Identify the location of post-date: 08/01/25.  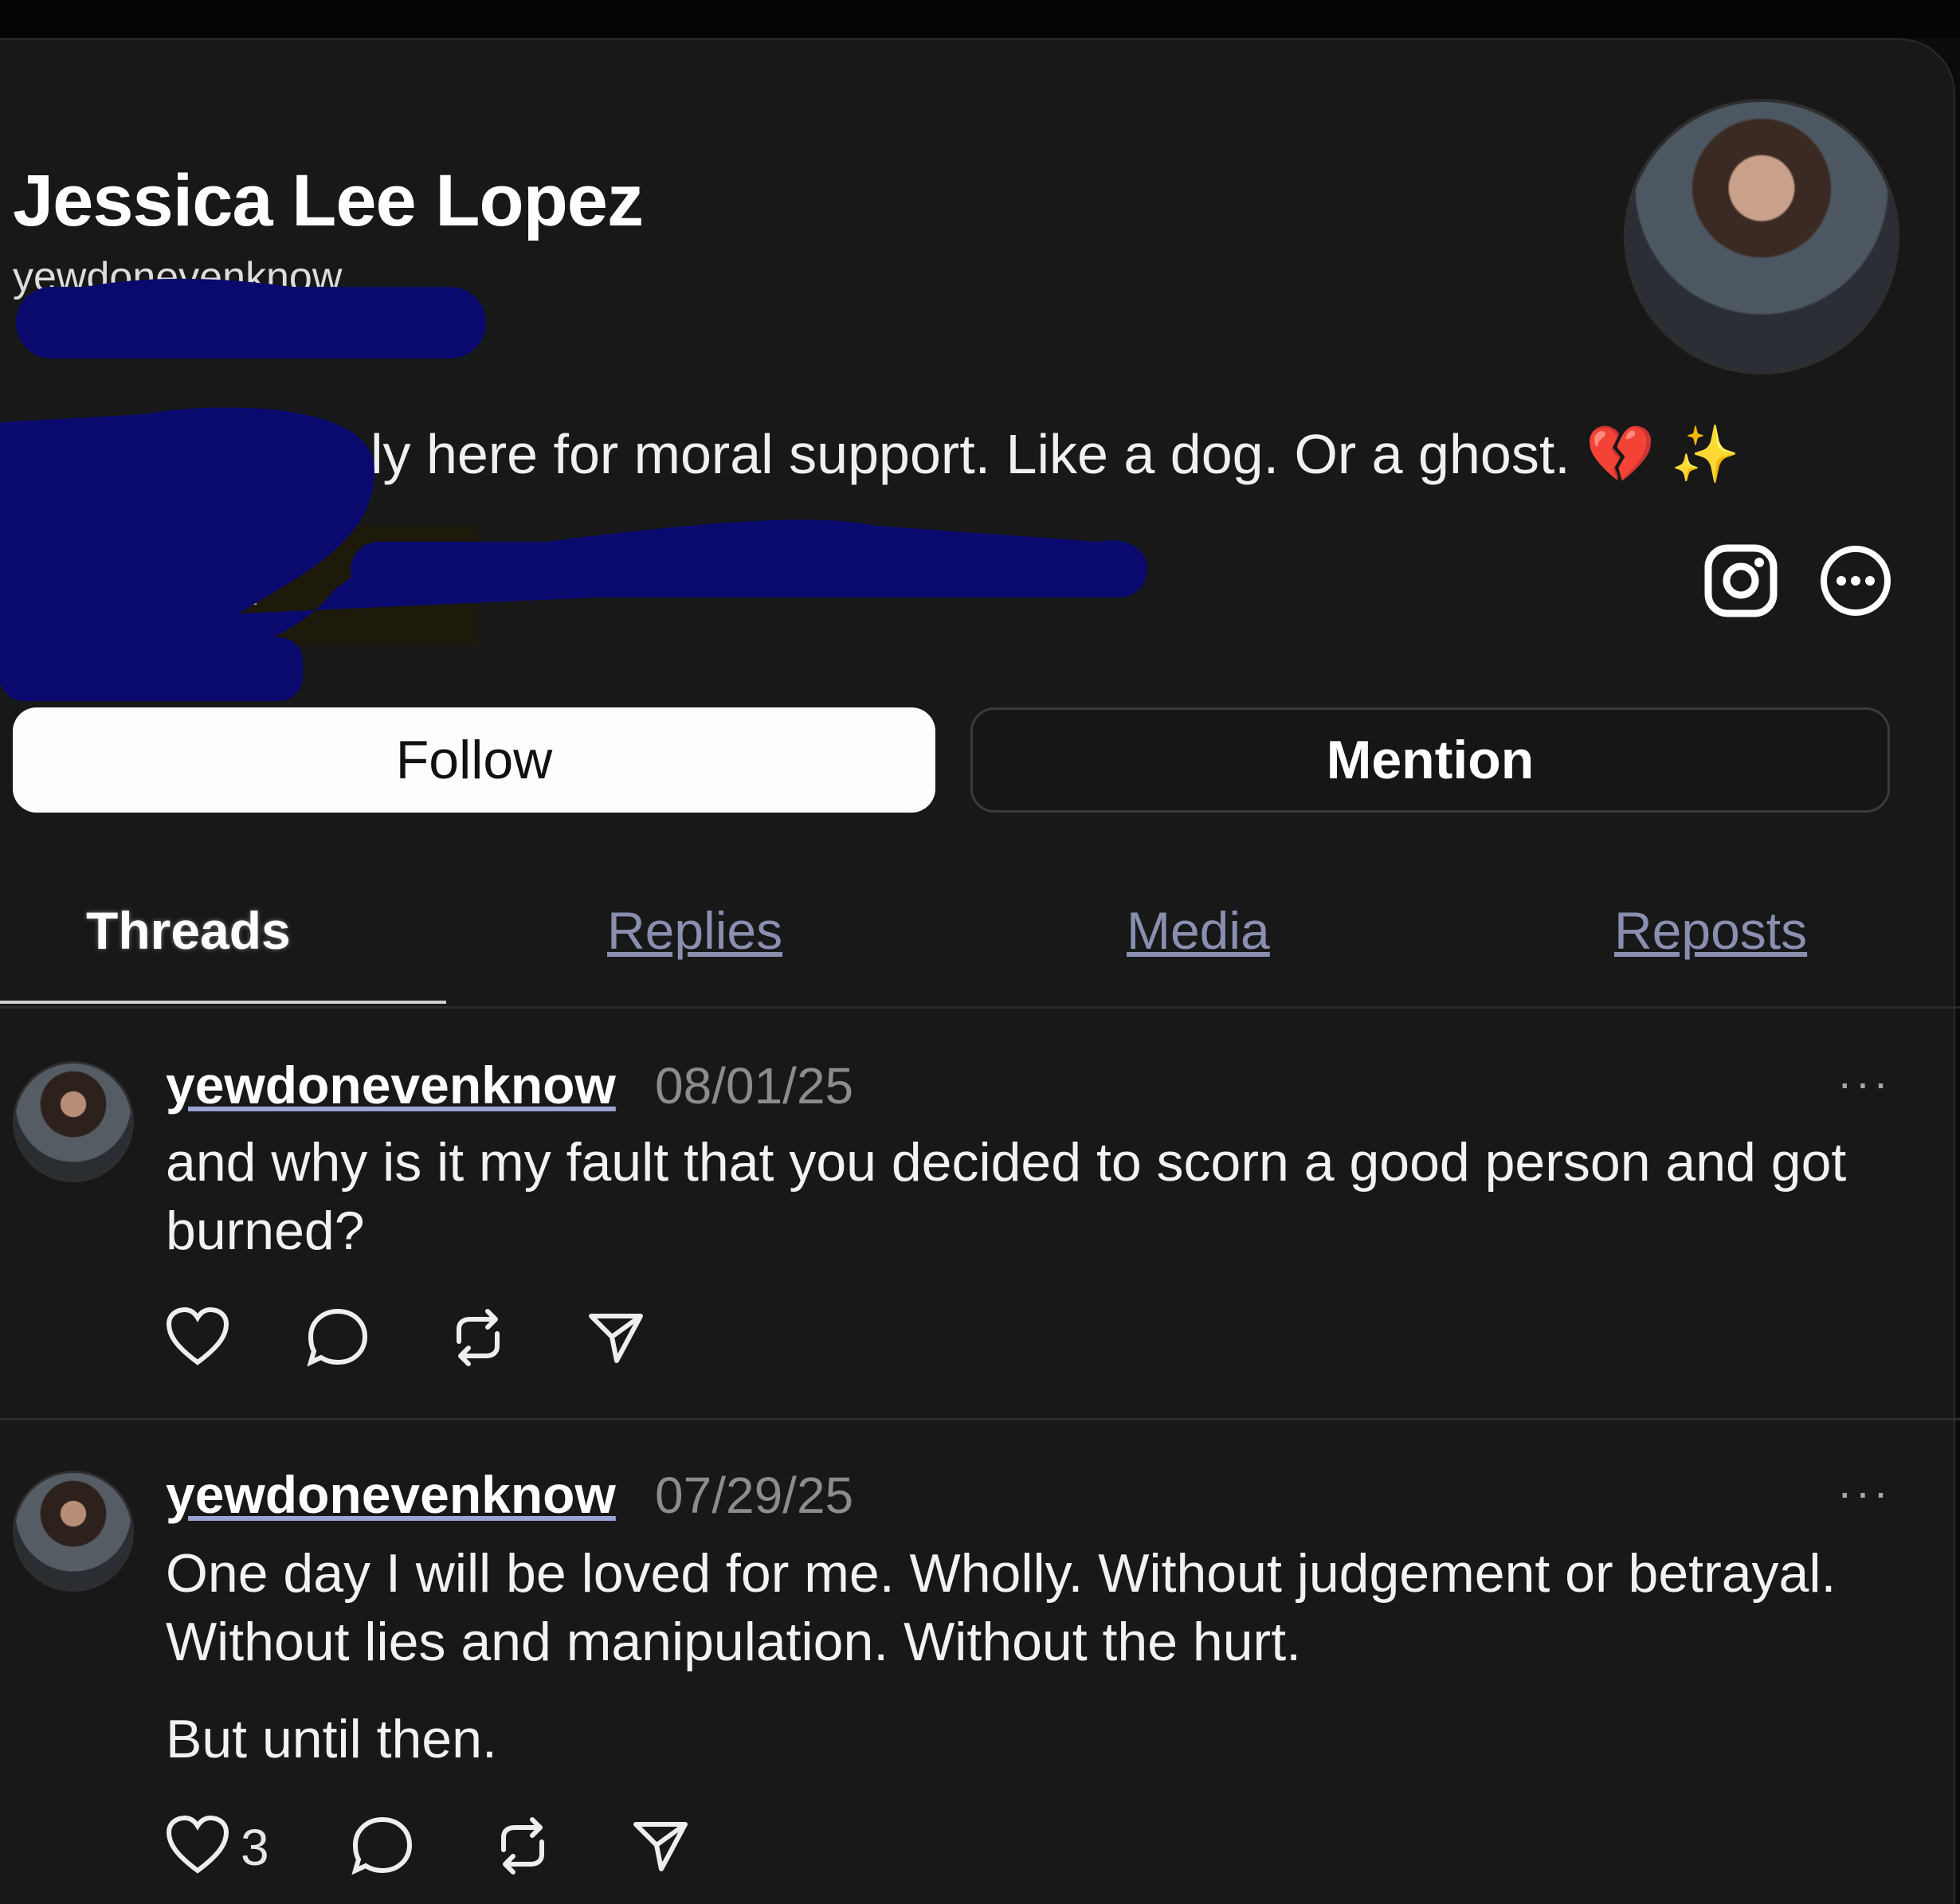
(754, 1086).